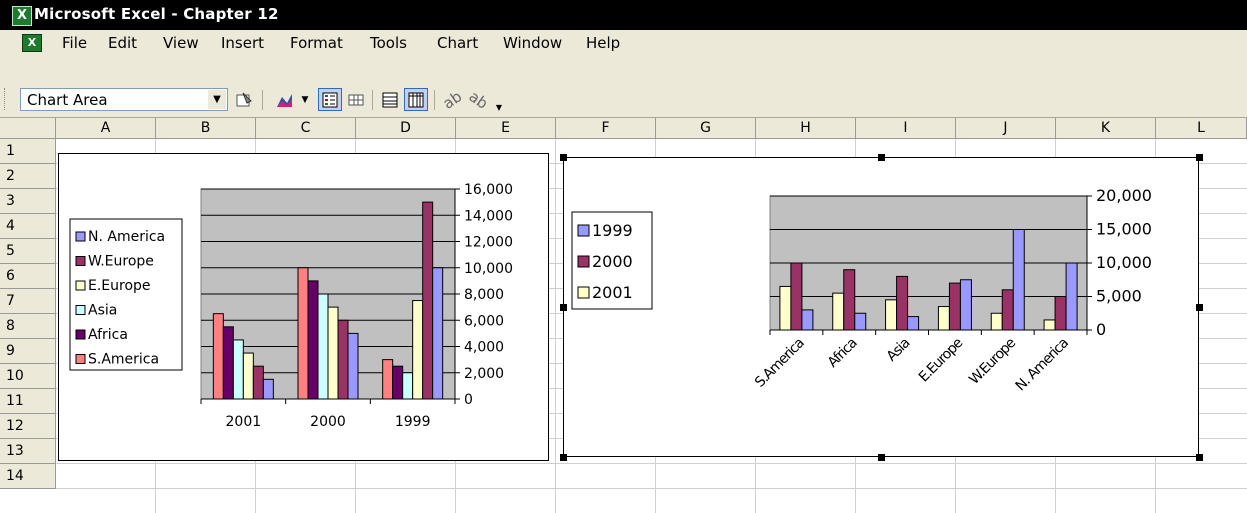 The width and height of the screenshot is (1247, 513). What do you see at coordinates (390, 99) in the screenshot?
I see `by-row-icon` at bounding box center [390, 99].